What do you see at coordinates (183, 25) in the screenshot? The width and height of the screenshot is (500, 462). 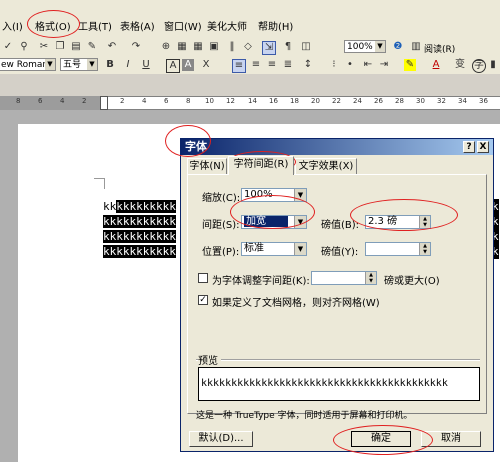 I see `menu-window: 窗口(W)` at bounding box center [183, 25].